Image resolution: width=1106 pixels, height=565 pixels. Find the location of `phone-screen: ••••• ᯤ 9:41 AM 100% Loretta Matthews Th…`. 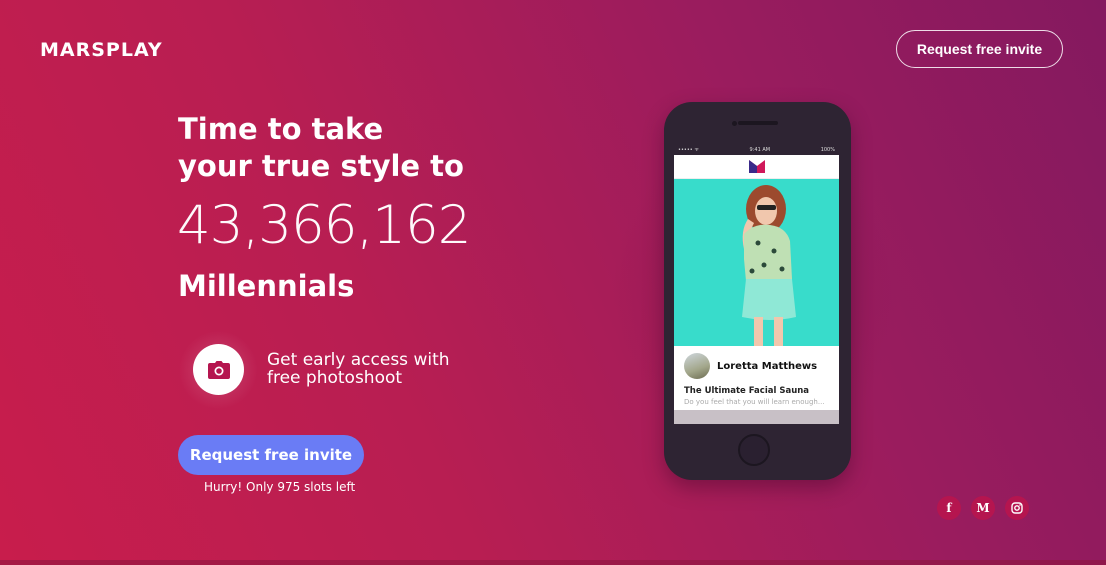

phone-screen: ••••• ᯤ 9:41 AM 100% Loretta Matthews Th… is located at coordinates (756, 284).